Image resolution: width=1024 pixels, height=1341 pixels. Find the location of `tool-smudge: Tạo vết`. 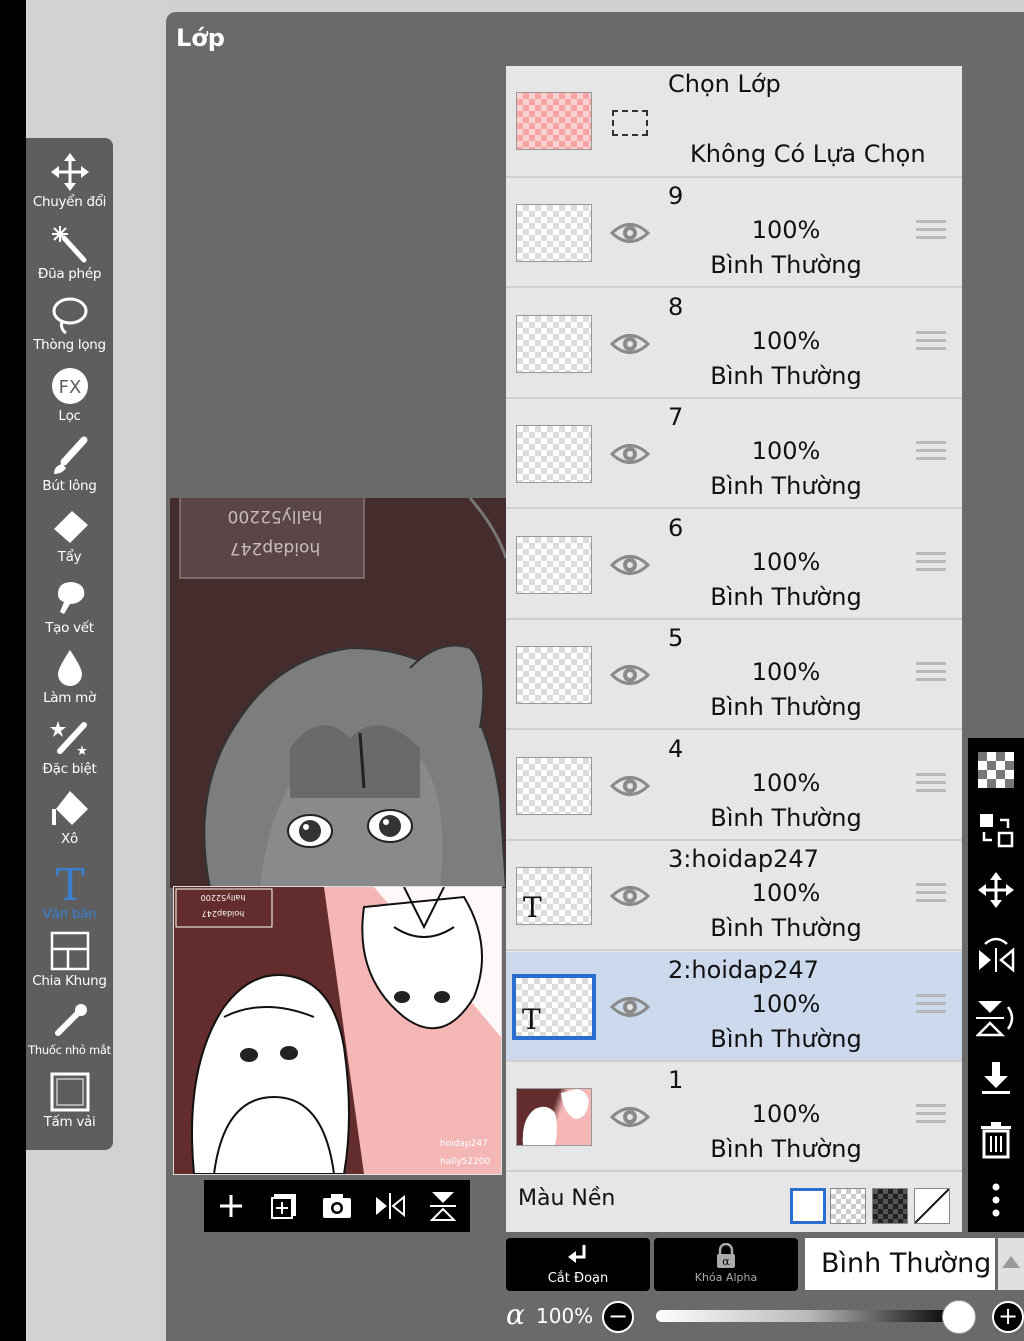

tool-smudge: Tạo vết is located at coordinates (69, 613).